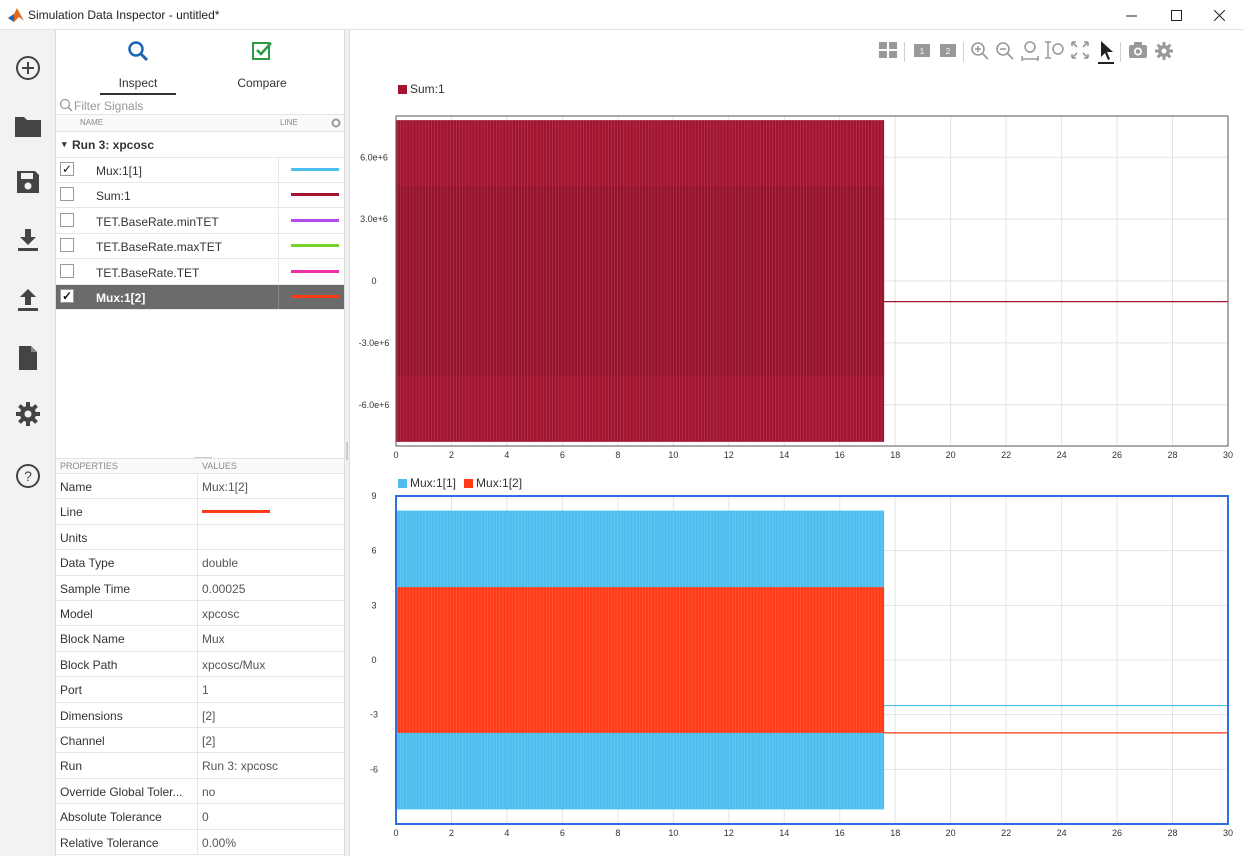 The width and height of the screenshot is (1244, 856). I want to click on property-row: Model xpcosc, so click(200, 614).